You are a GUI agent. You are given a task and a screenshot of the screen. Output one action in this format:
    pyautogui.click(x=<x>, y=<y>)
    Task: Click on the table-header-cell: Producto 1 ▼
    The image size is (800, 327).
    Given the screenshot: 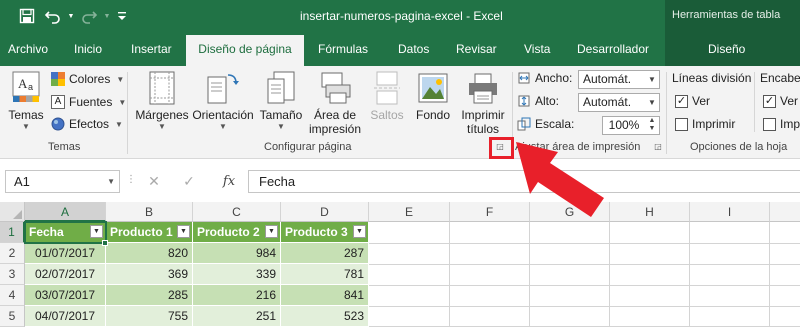 What is the action you would take?
    pyautogui.click(x=149, y=232)
    